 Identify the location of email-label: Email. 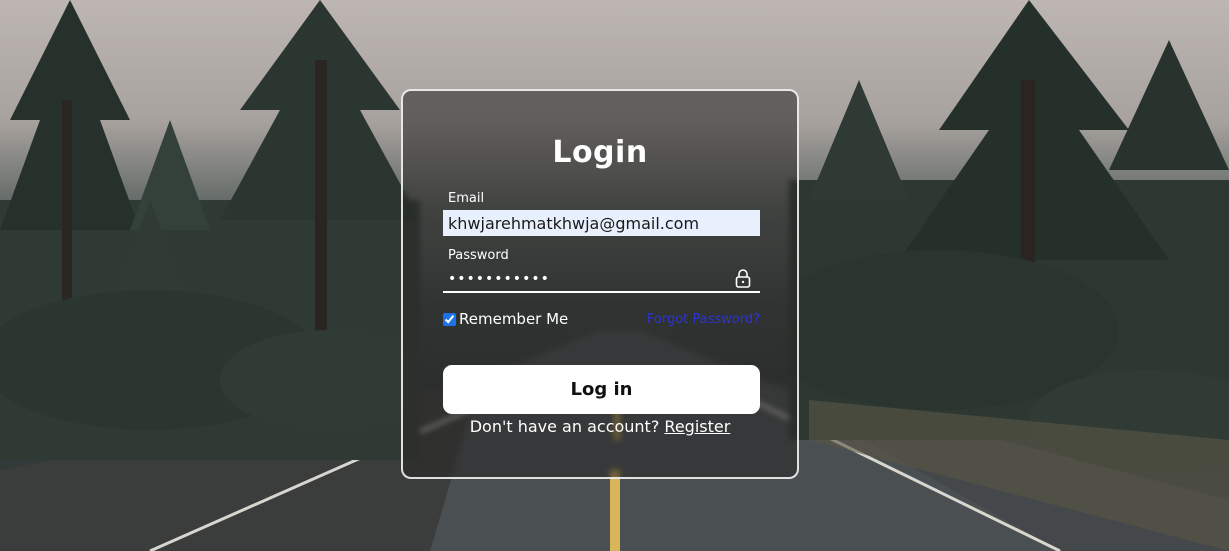
(466, 198).